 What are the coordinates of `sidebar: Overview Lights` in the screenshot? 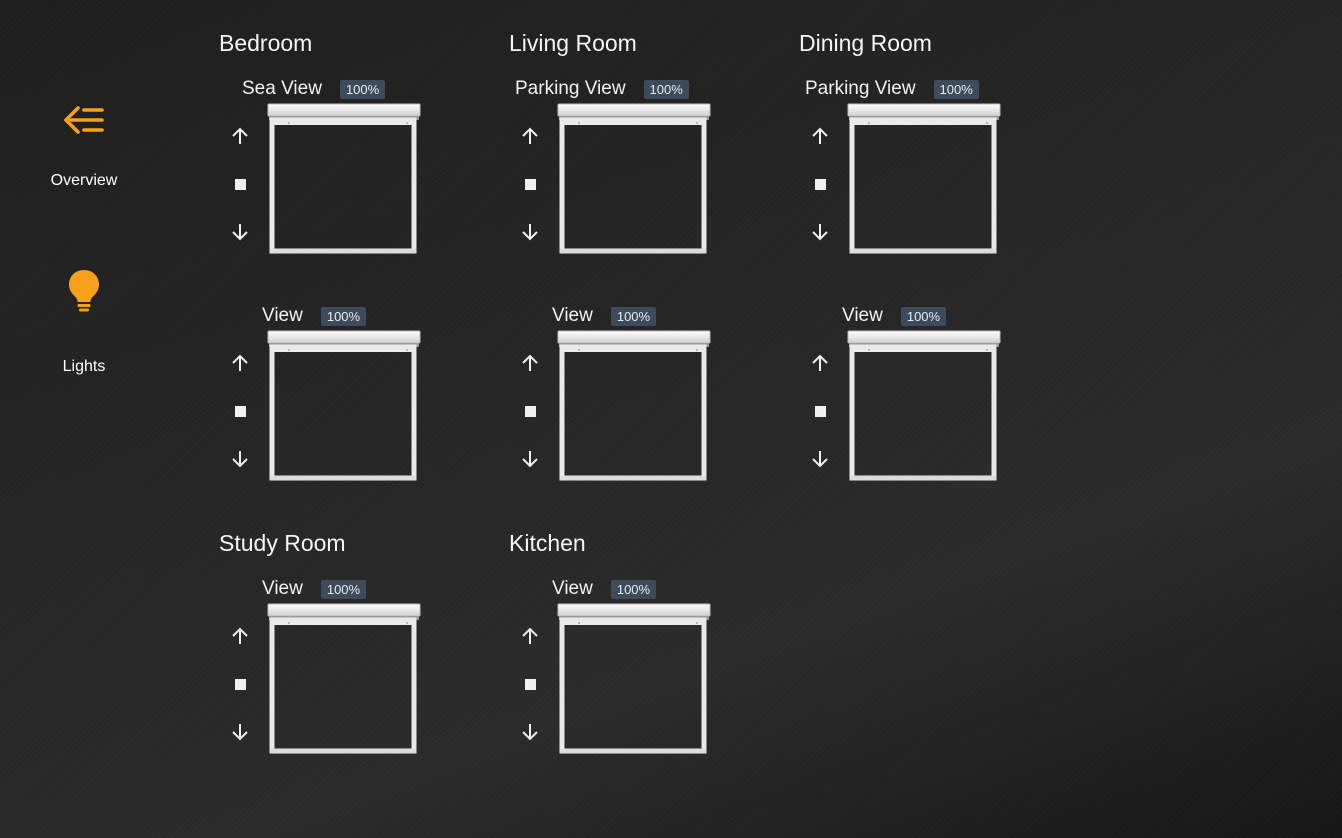 It's located at (84, 419).